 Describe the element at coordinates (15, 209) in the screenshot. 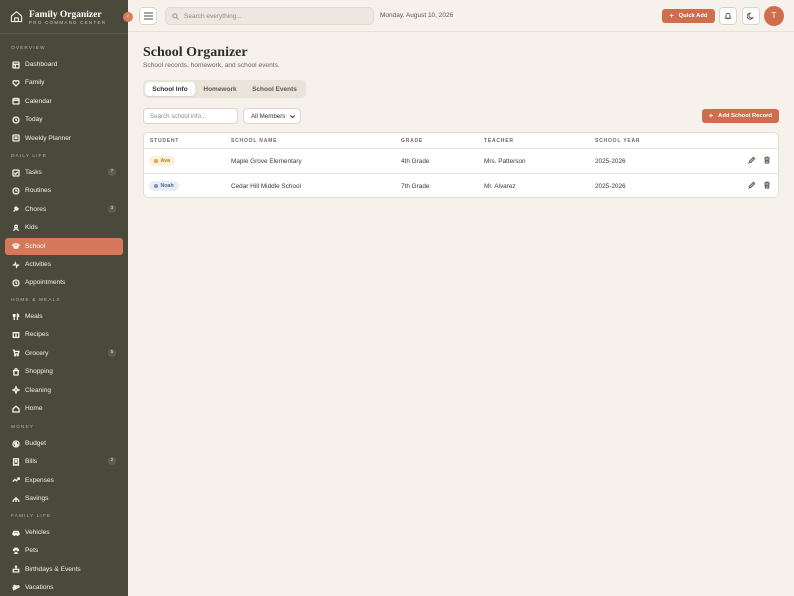

I see `chores-icon` at that location.